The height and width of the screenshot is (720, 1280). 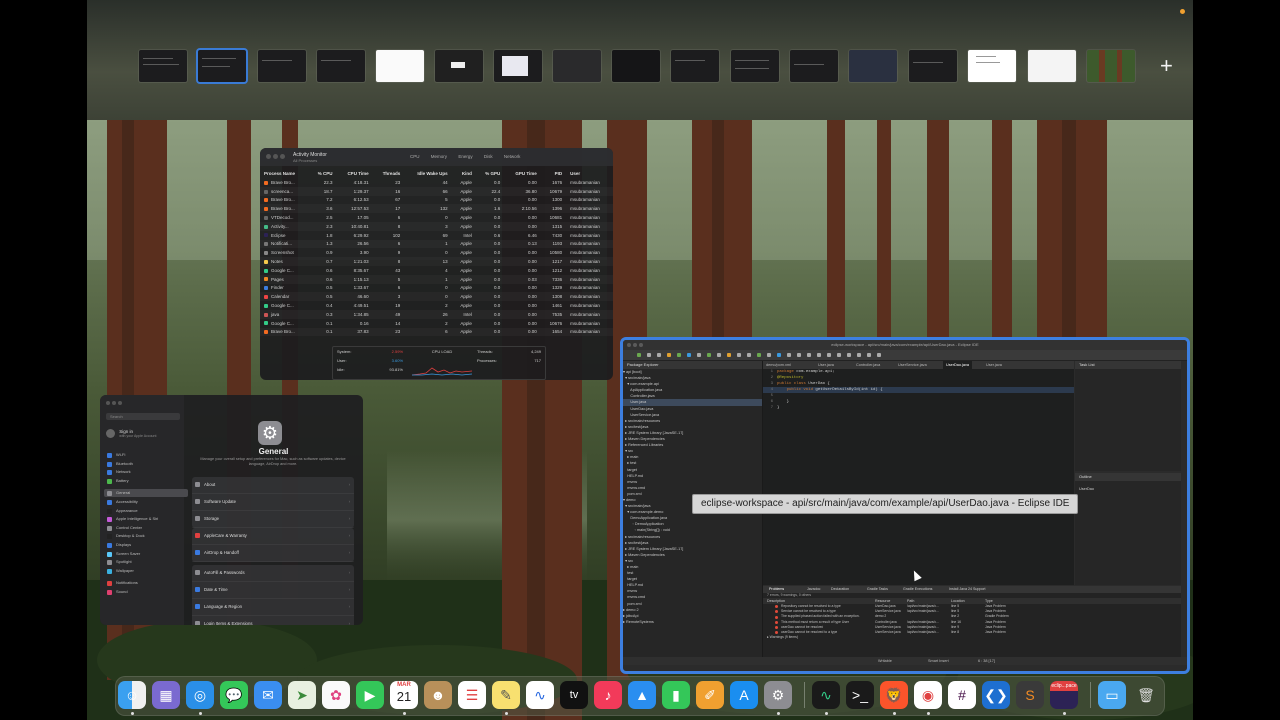 What do you see at coordinates (146, 536) in the screenshot?
I see `sidebar-item: Desktop & Dock` at bounding box center [146, 536].